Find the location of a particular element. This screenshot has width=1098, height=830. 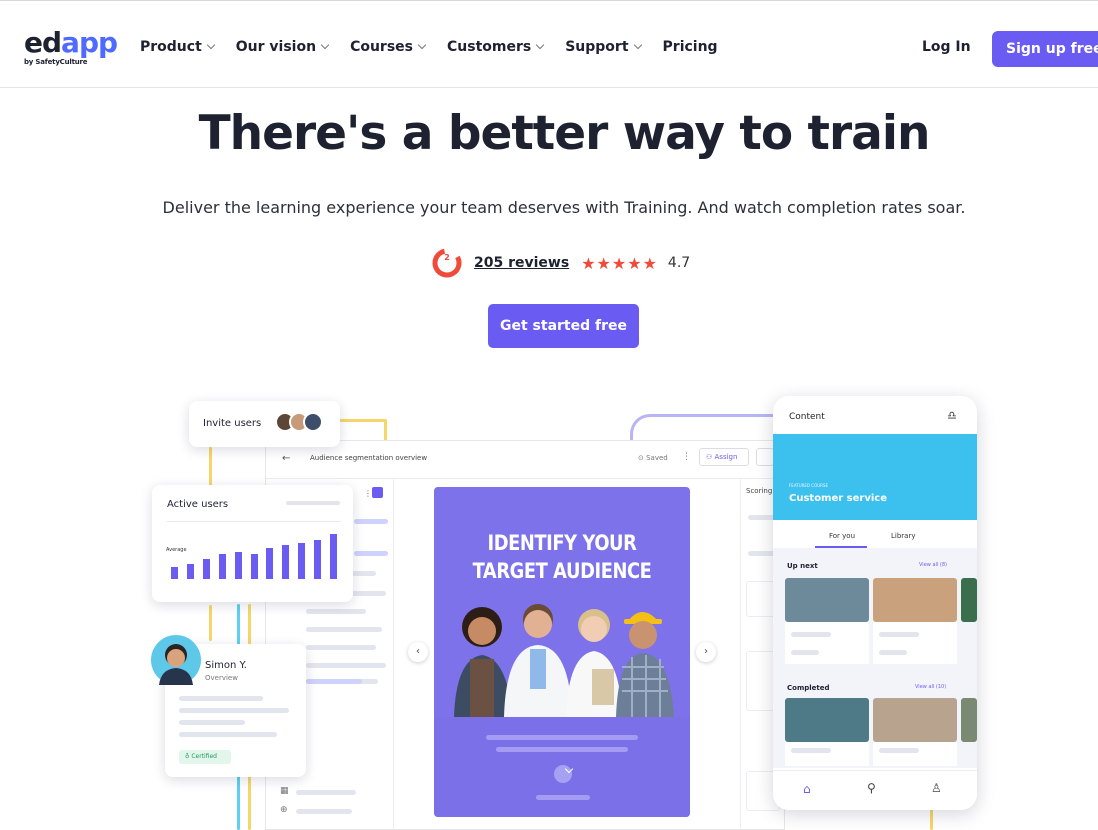

saved-indicator: ⊙ Saved is located at coordinates (653, 458).